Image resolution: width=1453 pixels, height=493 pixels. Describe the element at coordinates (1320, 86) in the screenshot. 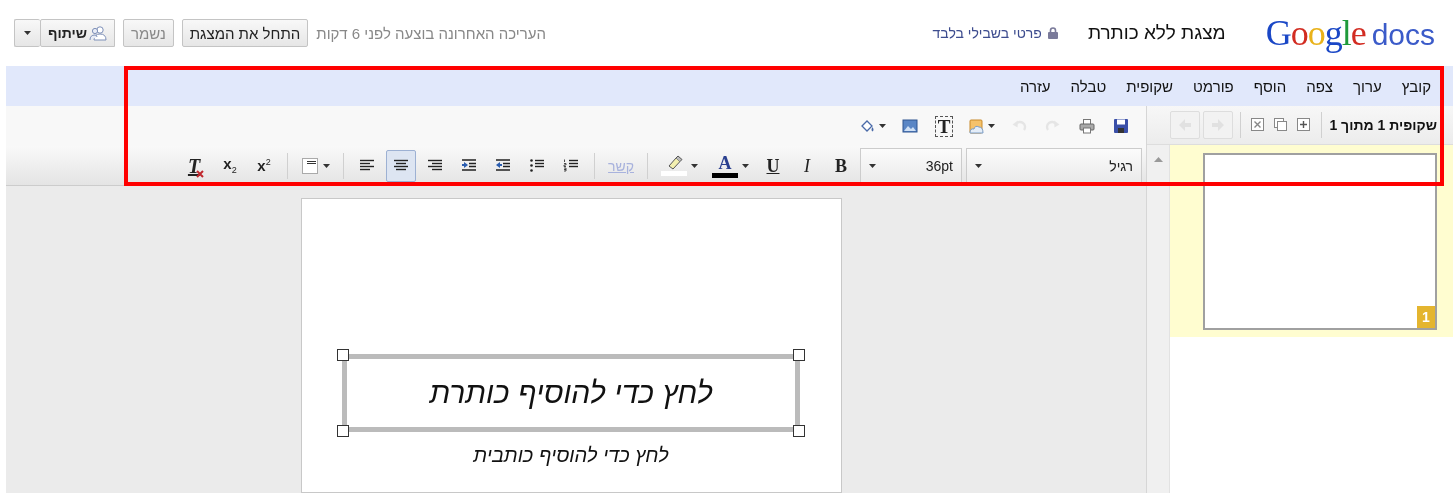

I see `menu-item: צפה` at that location.